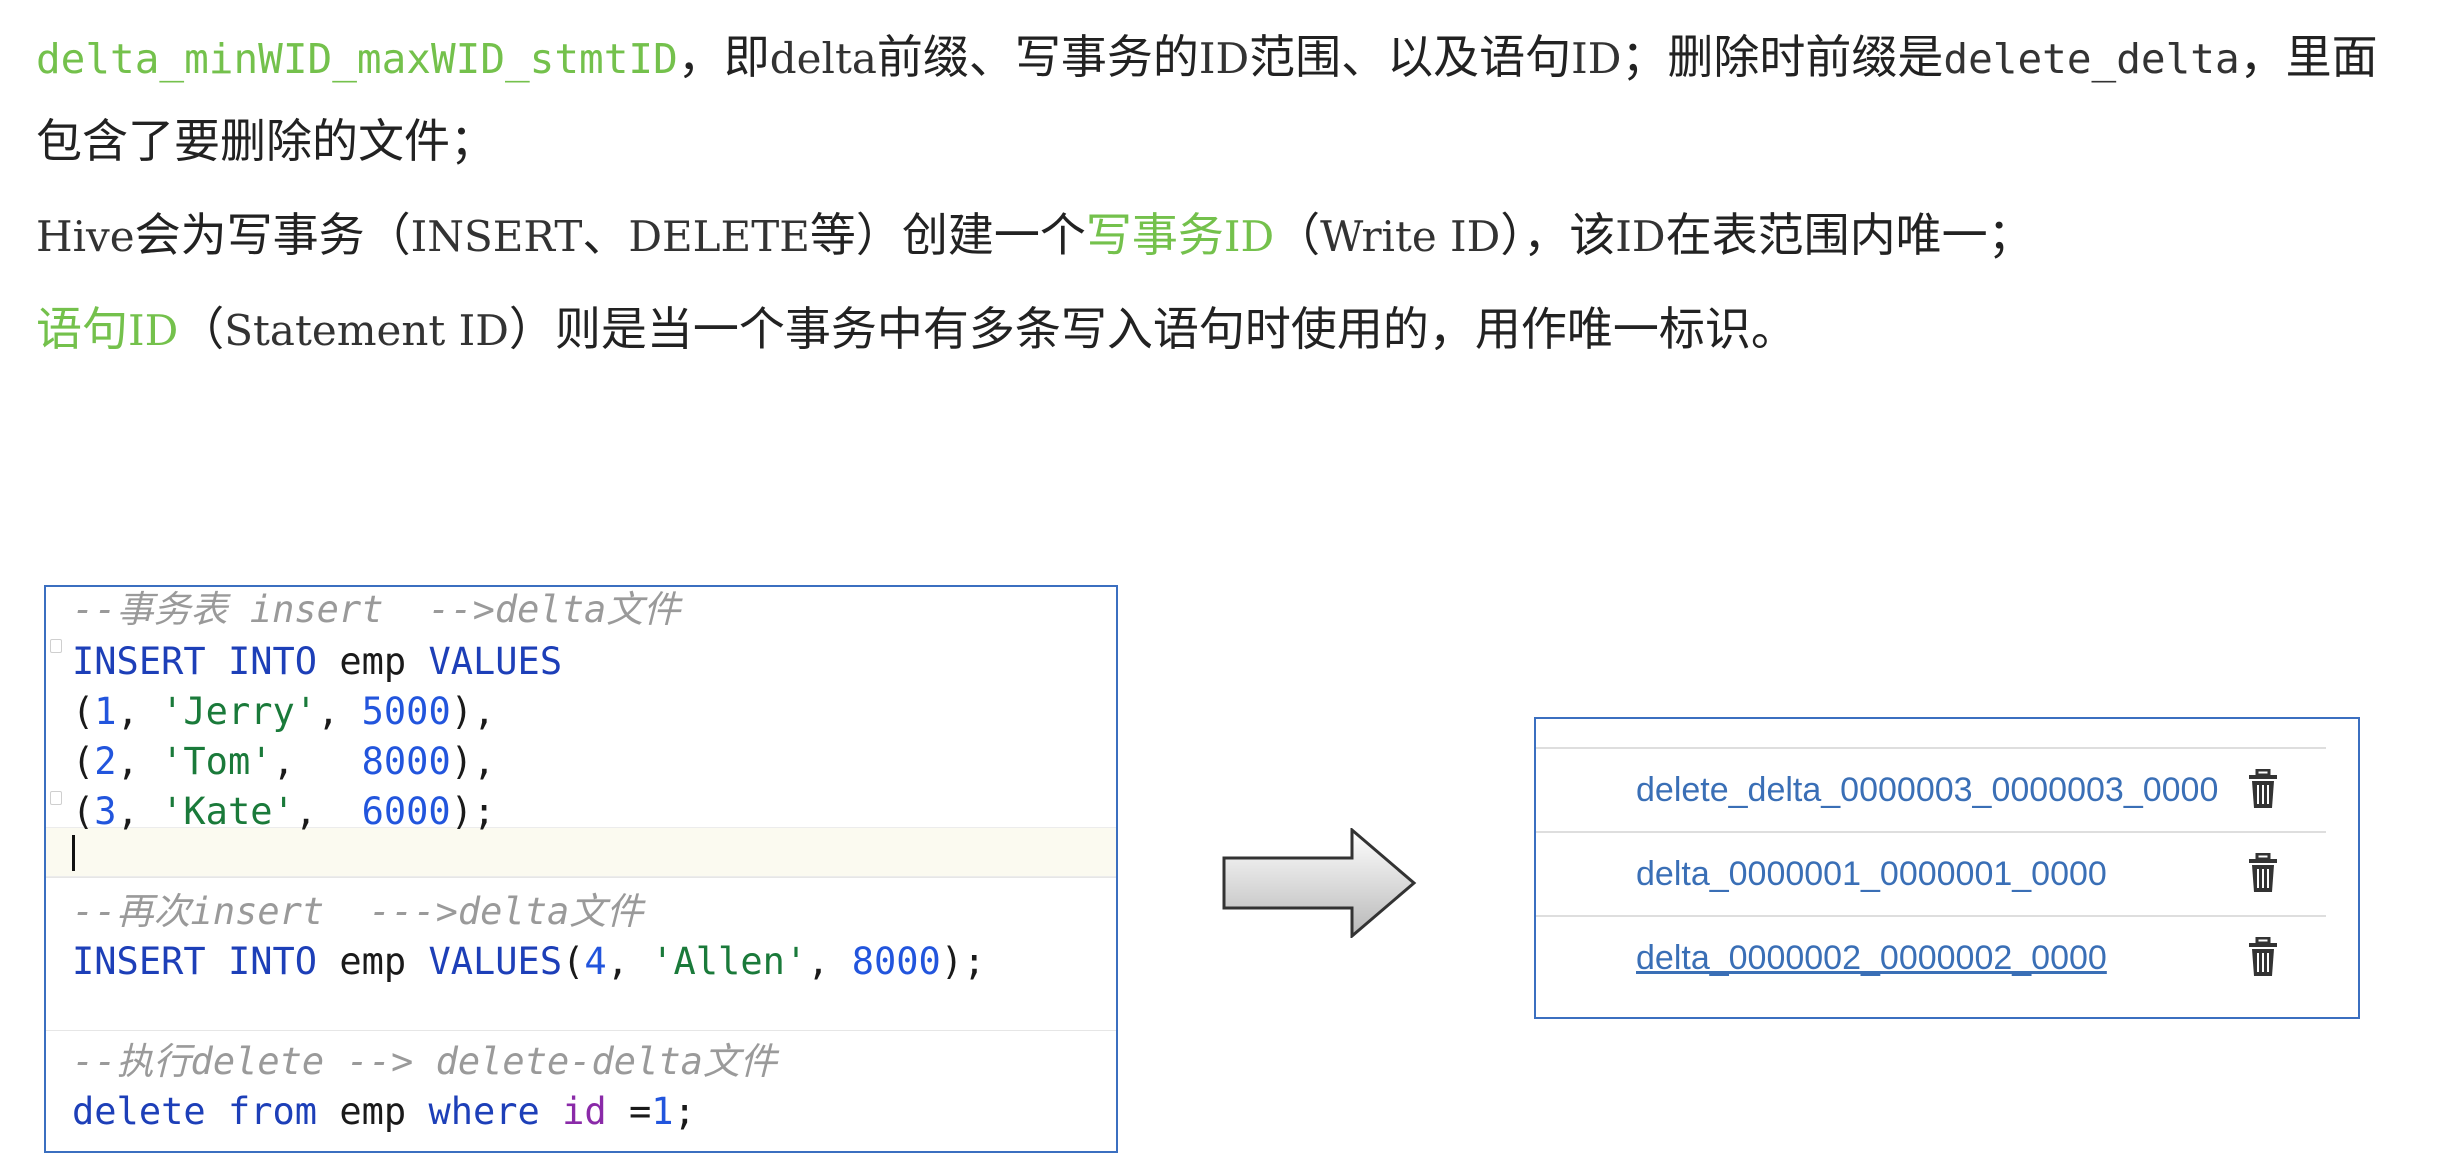 Image resolution: width=2446 pixels, height=1160 pixels. Describe the element at coordinates (1249, 236) in the screenshot. I see `term-write-id-suffix: ID` at that location.